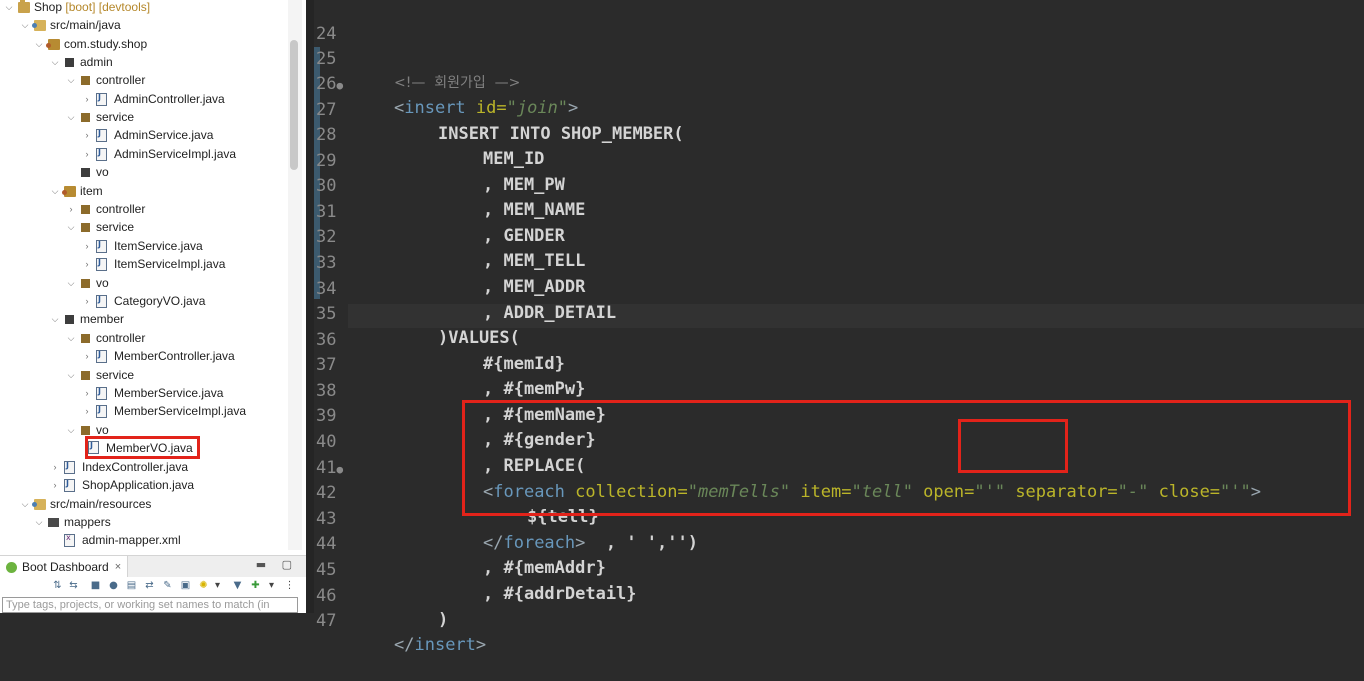  I want to click on code-line: 38 , #{memName}, so click(456, 390).